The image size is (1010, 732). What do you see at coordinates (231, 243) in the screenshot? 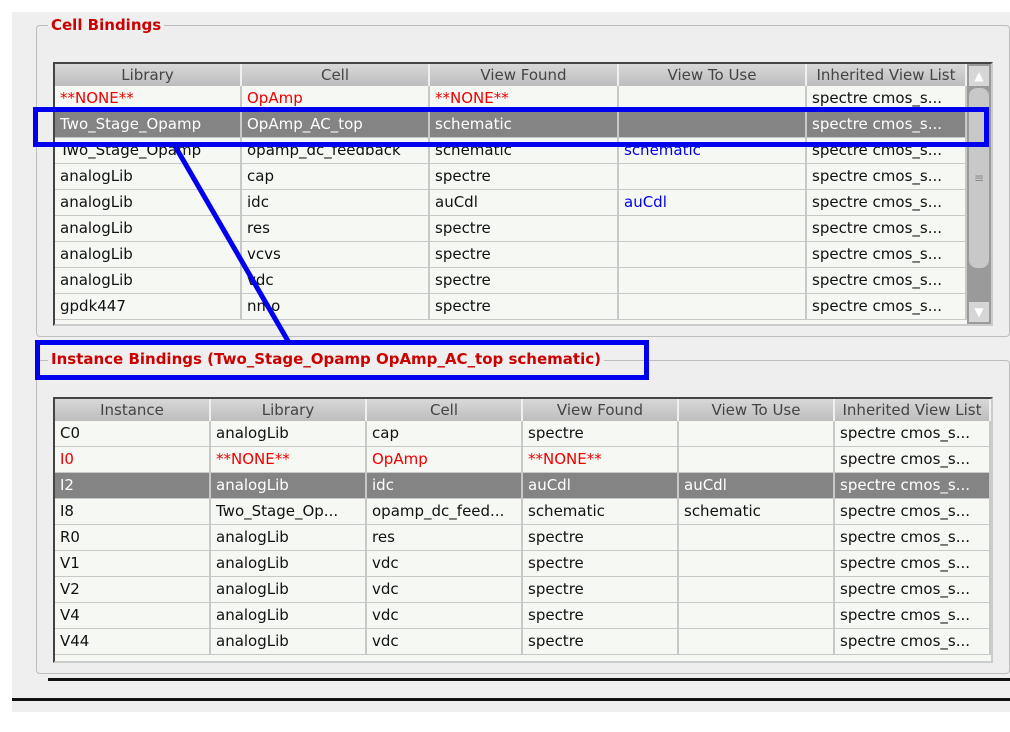
I see `annotation-connector-line` at bounding box center [231, 243].